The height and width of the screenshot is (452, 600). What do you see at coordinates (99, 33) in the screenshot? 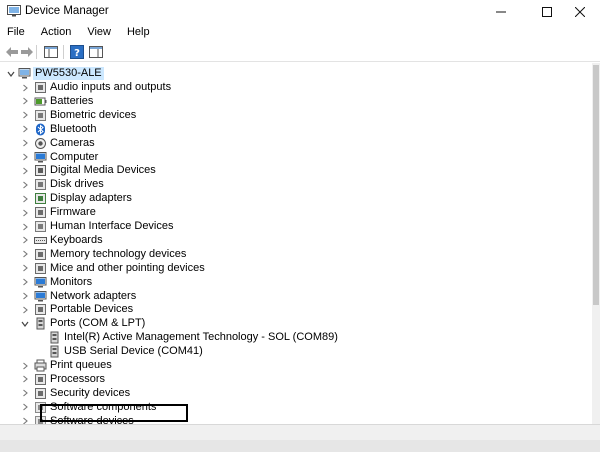
I see `menu-view: View` at bounding box center [99, 33].